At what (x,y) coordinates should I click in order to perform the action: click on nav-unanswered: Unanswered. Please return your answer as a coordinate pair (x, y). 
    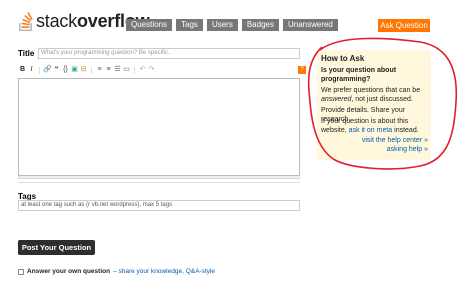
    Looking at the image, I should click on (310, 25).